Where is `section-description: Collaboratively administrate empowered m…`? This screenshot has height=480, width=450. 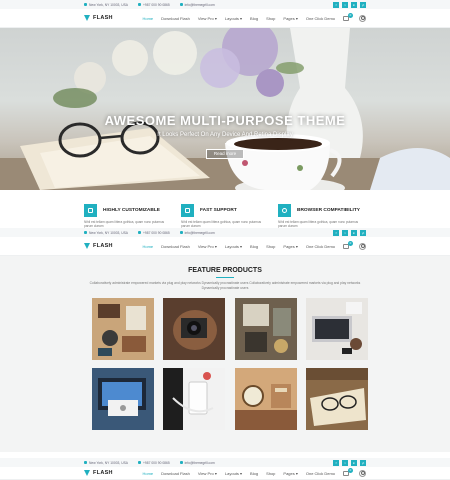 section-description: Collaboratively administrate empowered m… is located at coordinates (225, 285).